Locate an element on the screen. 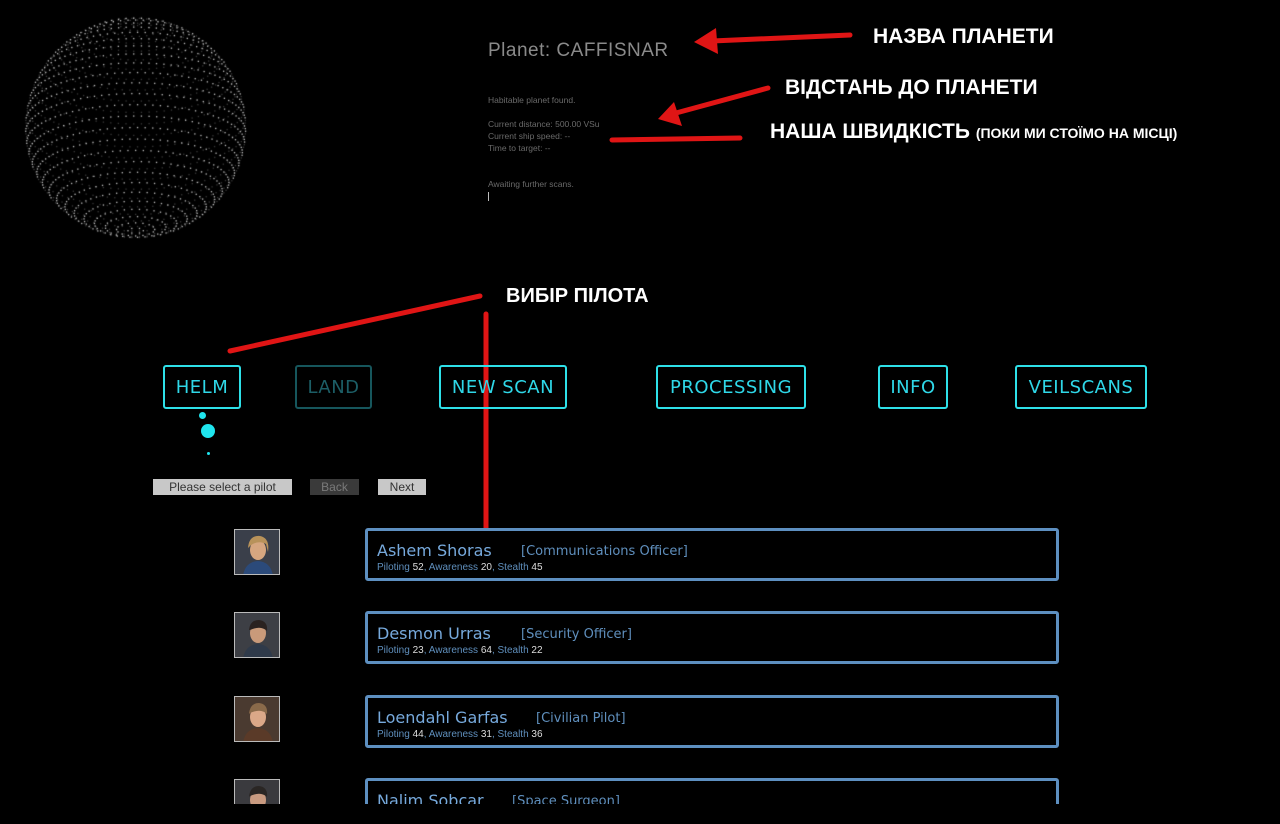 The height and width of the screenshot is (824, 1280). planet-distance: Current distance: 500.00 VSu is located at coordinates (544, 124).